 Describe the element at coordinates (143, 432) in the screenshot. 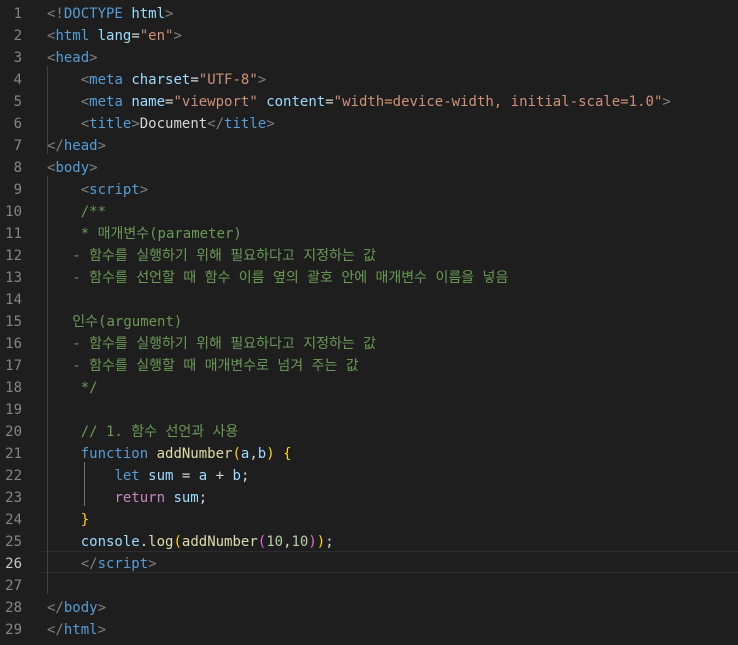

I see `line-code: // 1. 함수 선언과 사용` at that location.